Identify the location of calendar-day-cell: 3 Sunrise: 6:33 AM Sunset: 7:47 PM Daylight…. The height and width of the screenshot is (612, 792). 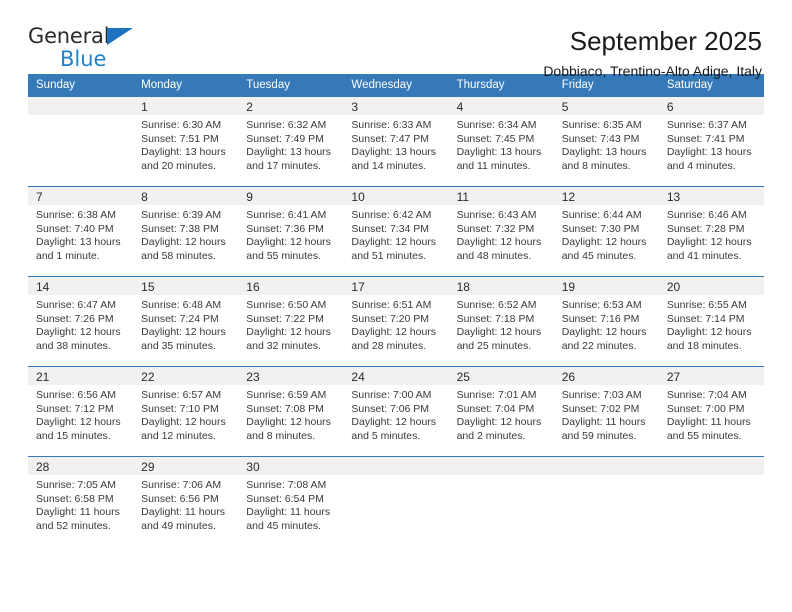
(396, 141).